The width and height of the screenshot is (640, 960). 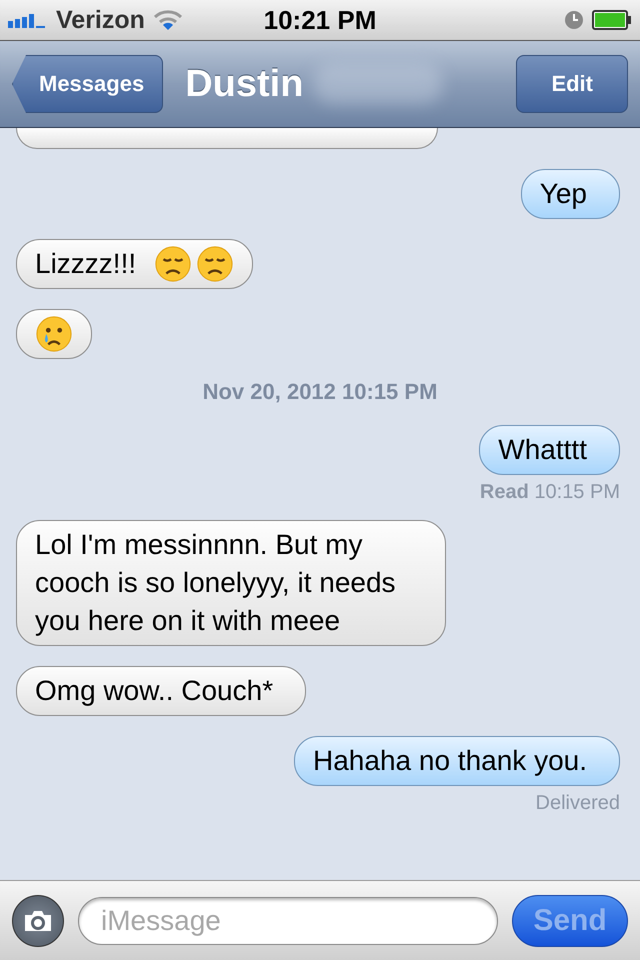 I want to click on camera-icon, so click(x=38, y=920).